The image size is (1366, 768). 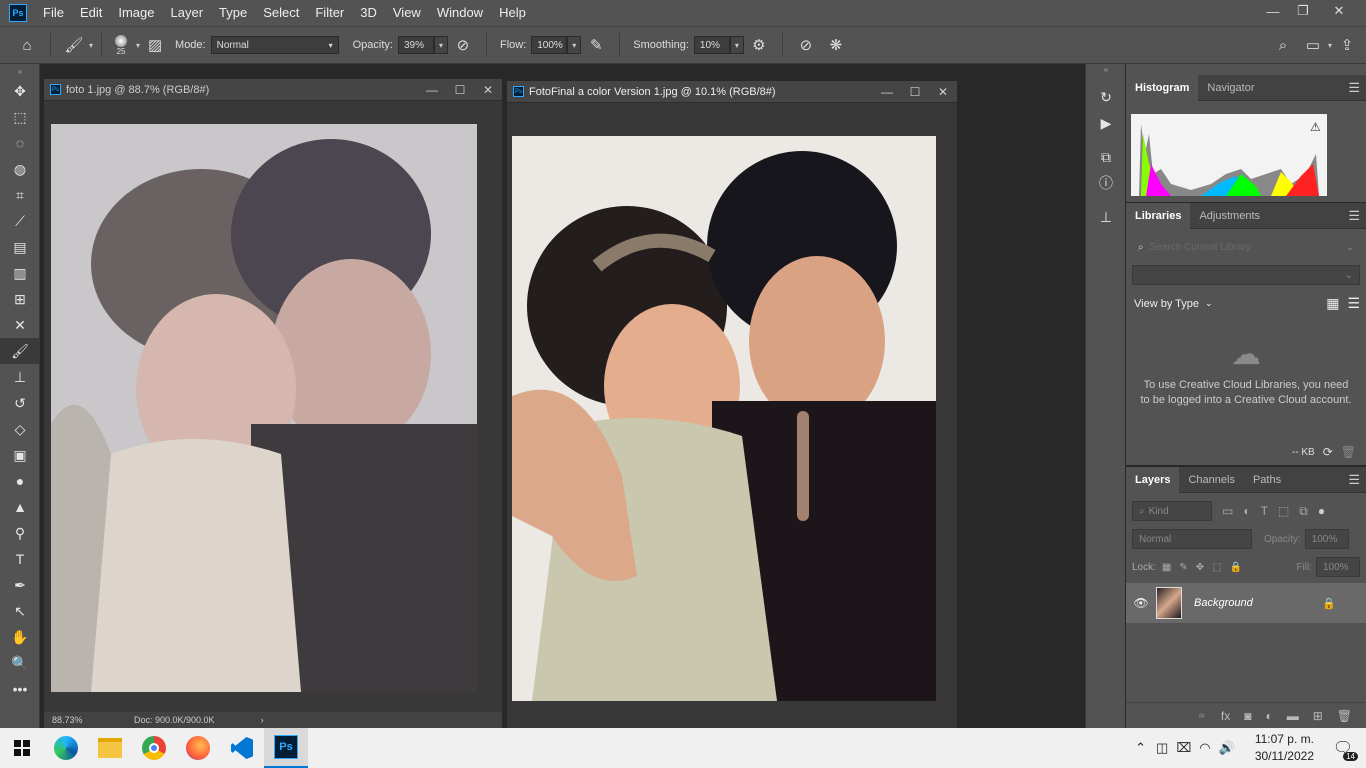 What do you see at coordinates (88, 720) in the screenshot?
I see `zoom-level: 88.73%` at bounding box center [88, 720].